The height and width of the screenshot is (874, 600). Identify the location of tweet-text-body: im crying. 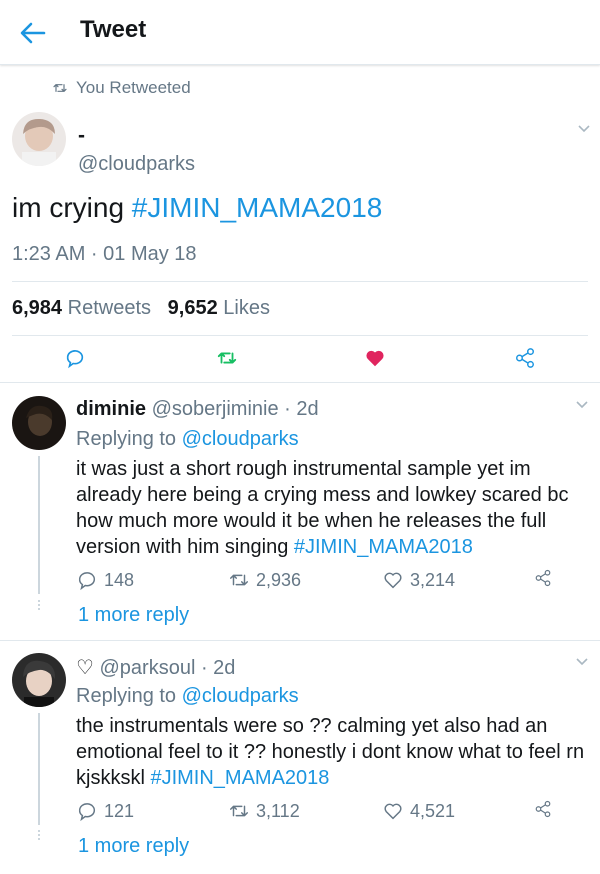
(72, 207).